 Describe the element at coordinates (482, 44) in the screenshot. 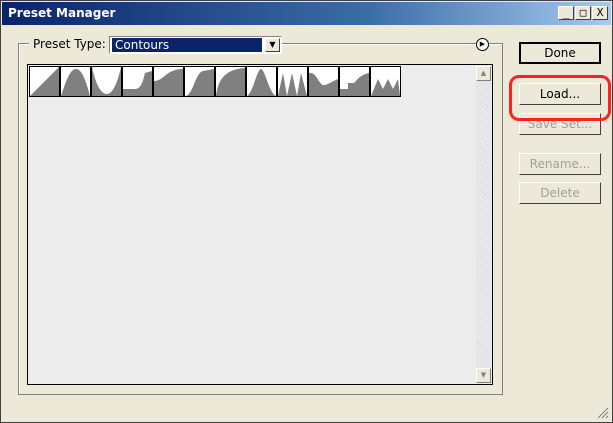

I see `panel-menu-icon: ▶` at that location.